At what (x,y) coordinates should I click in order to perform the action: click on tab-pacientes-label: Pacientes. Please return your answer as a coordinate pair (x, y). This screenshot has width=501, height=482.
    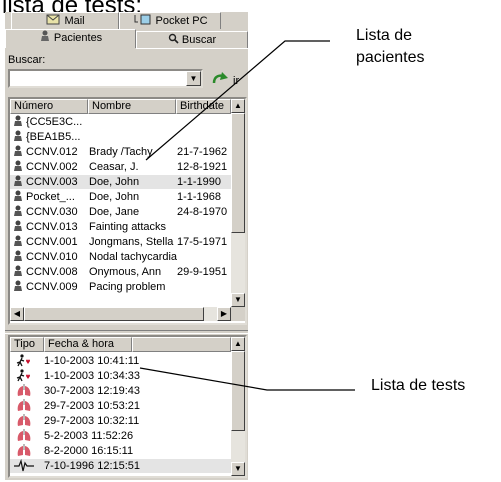
    Looking at the image, I should click on (78, 38).